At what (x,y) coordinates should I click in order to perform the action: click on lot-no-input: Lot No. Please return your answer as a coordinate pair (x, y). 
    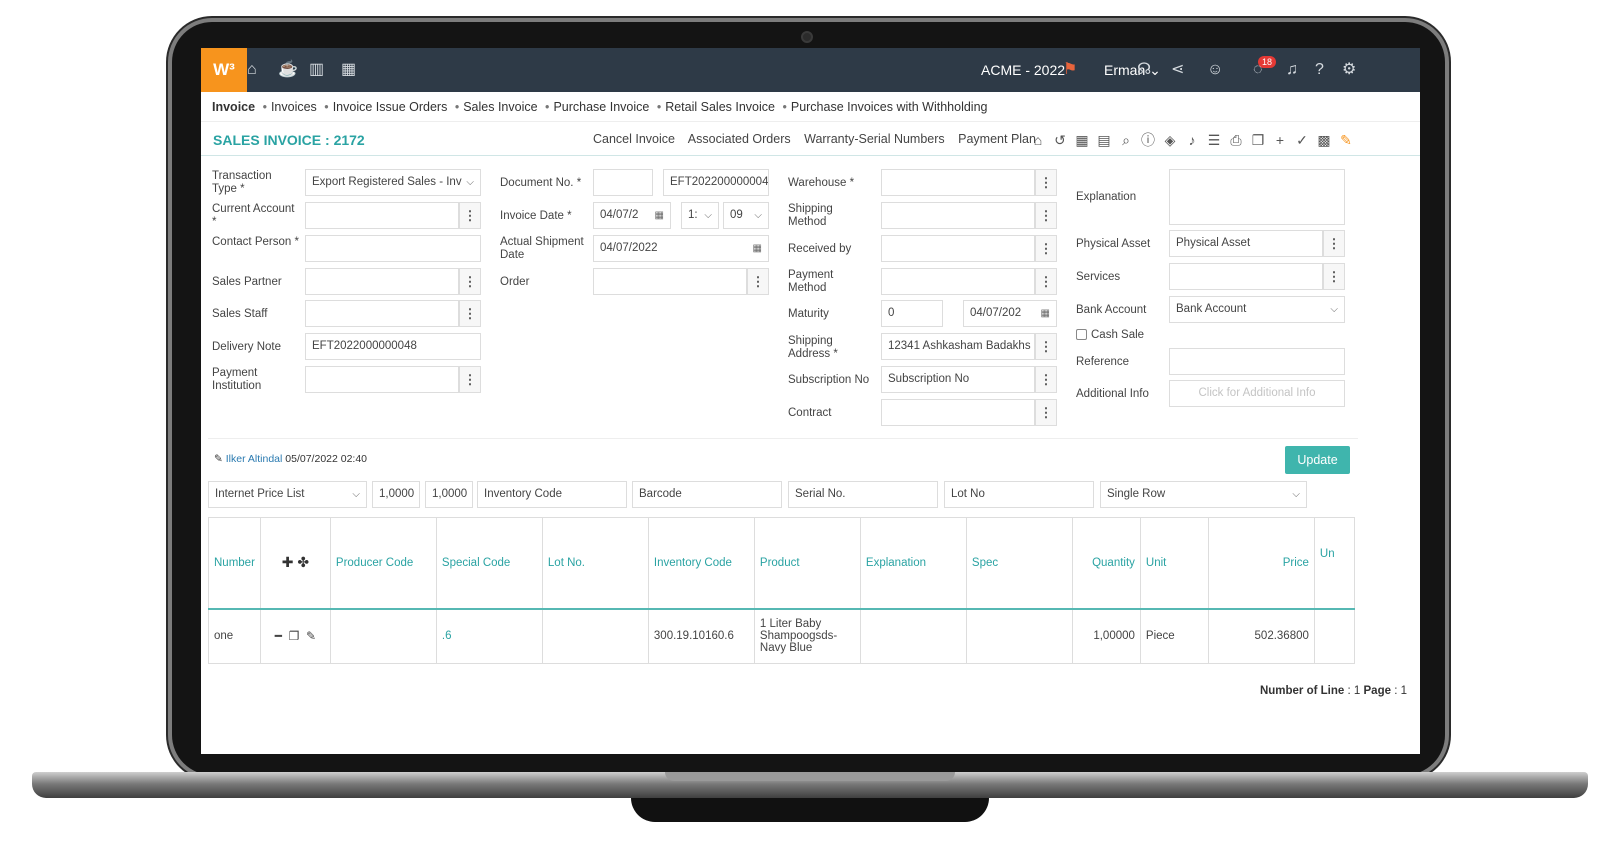
    Looking at the image, I should click on (1019, 494).